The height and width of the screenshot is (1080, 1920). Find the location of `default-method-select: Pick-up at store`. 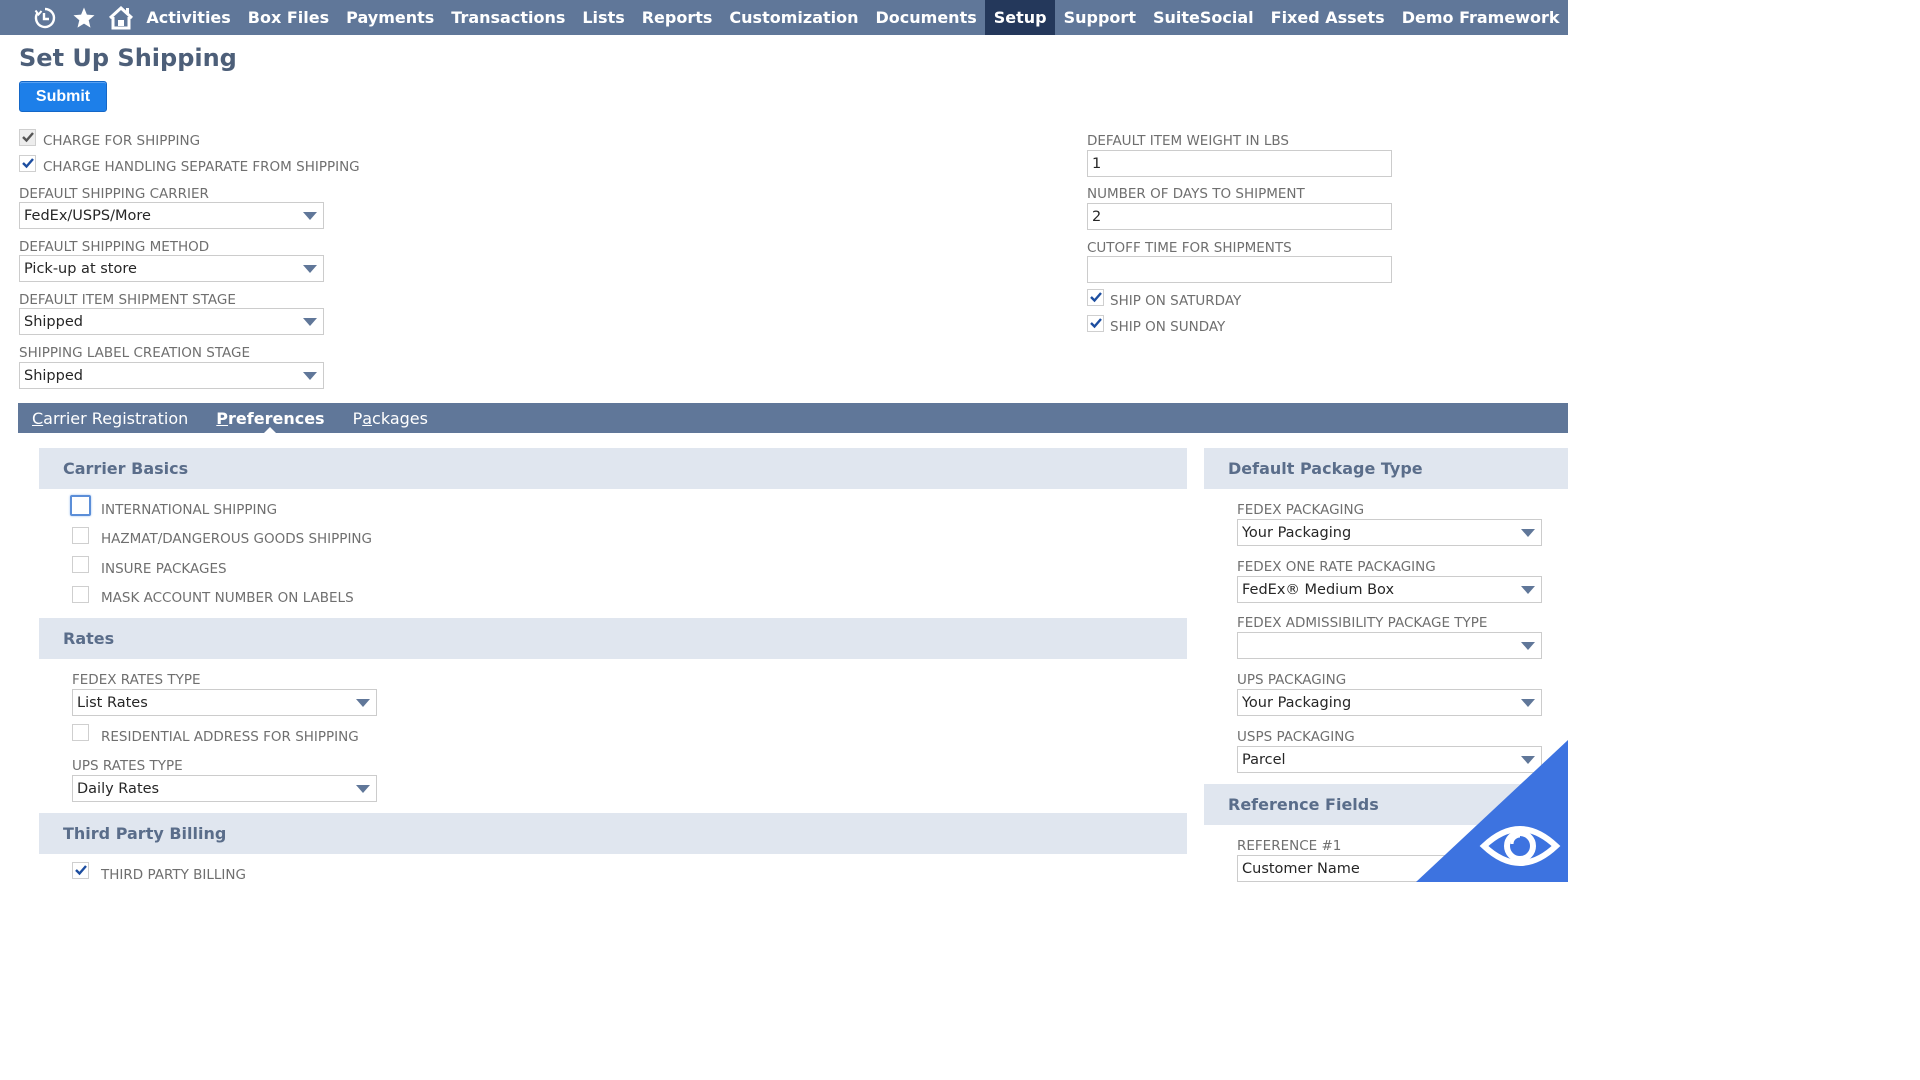

default-method-select: Pick-up at store is located at coordinates (171, 268).